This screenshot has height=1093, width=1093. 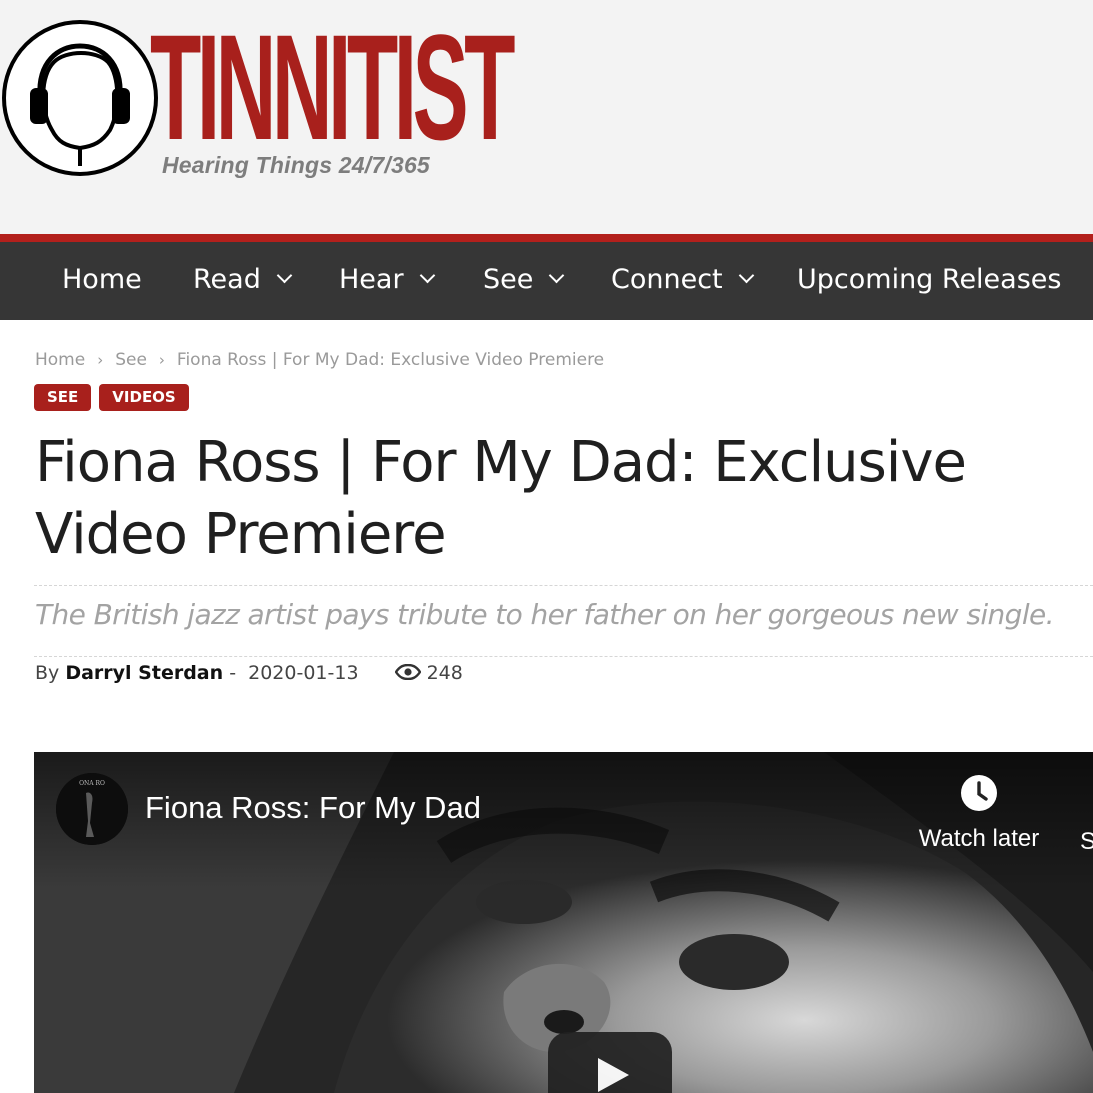 I want to click on nav-item-upcoming-releases: Upcoming Releases, so click(x=929, y=281).